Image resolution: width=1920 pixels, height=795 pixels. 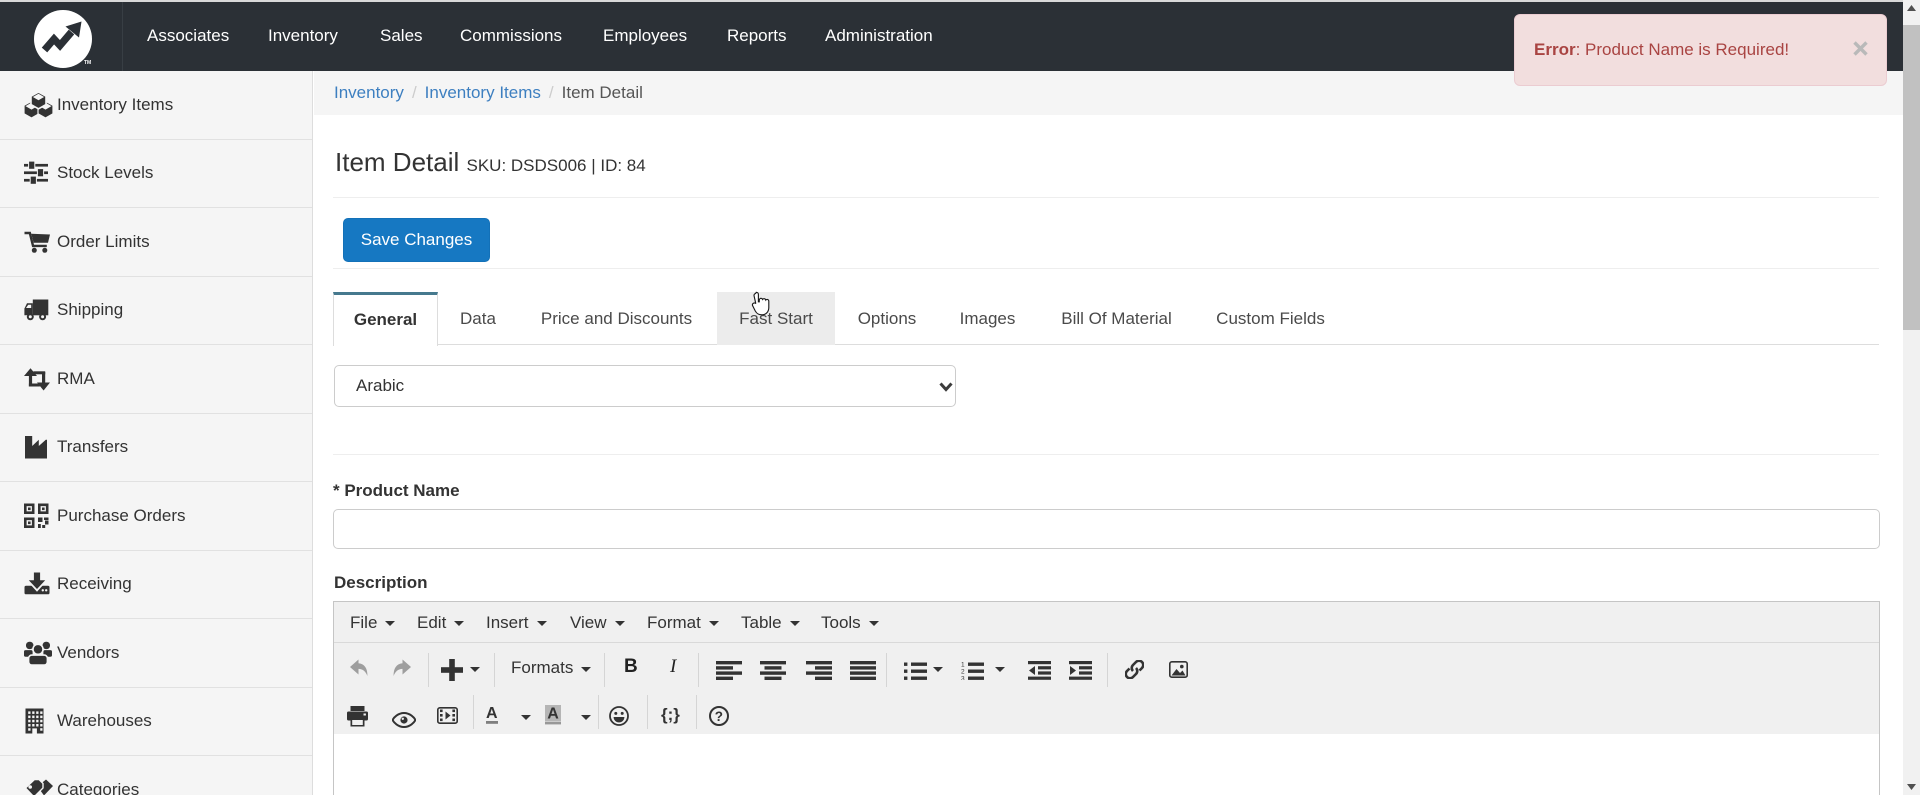 I want to click on svg-text: 2, so click(x=963, y=672).